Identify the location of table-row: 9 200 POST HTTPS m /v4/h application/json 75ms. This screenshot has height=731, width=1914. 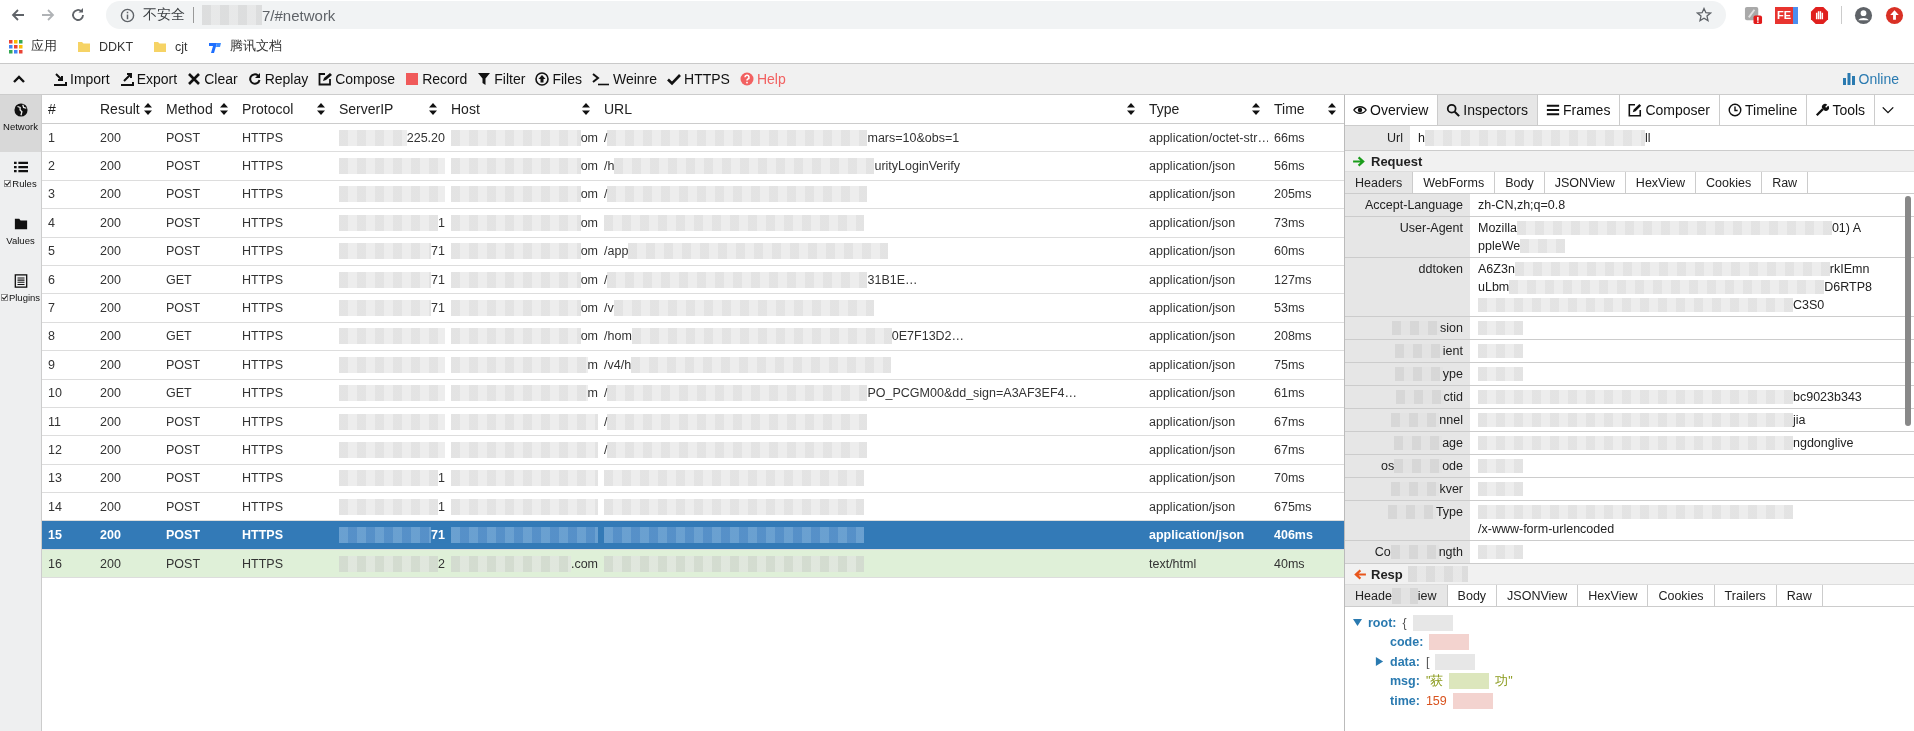
(693, 365).